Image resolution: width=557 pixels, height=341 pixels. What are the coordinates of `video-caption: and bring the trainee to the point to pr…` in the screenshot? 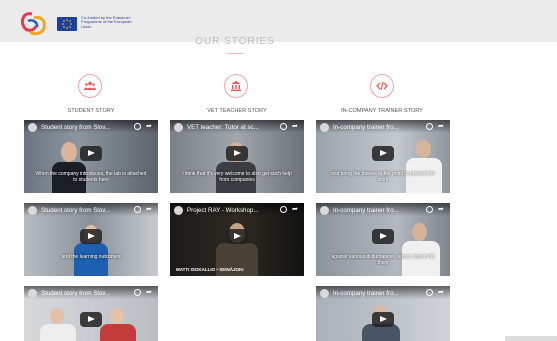 It's located at (383, 177).